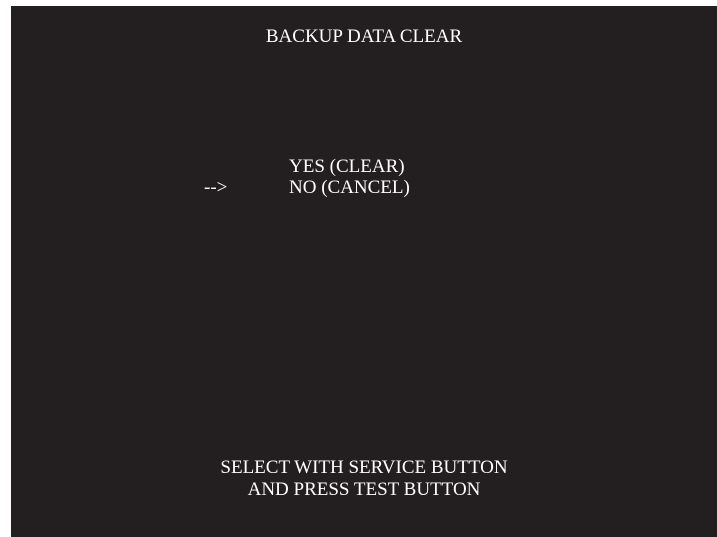 This screenshot has height=537, width=717. What do you see at coordinates (216, 187) in the screenshot?
I see `selection-cursor: -->` at bounding box center [216, 187].